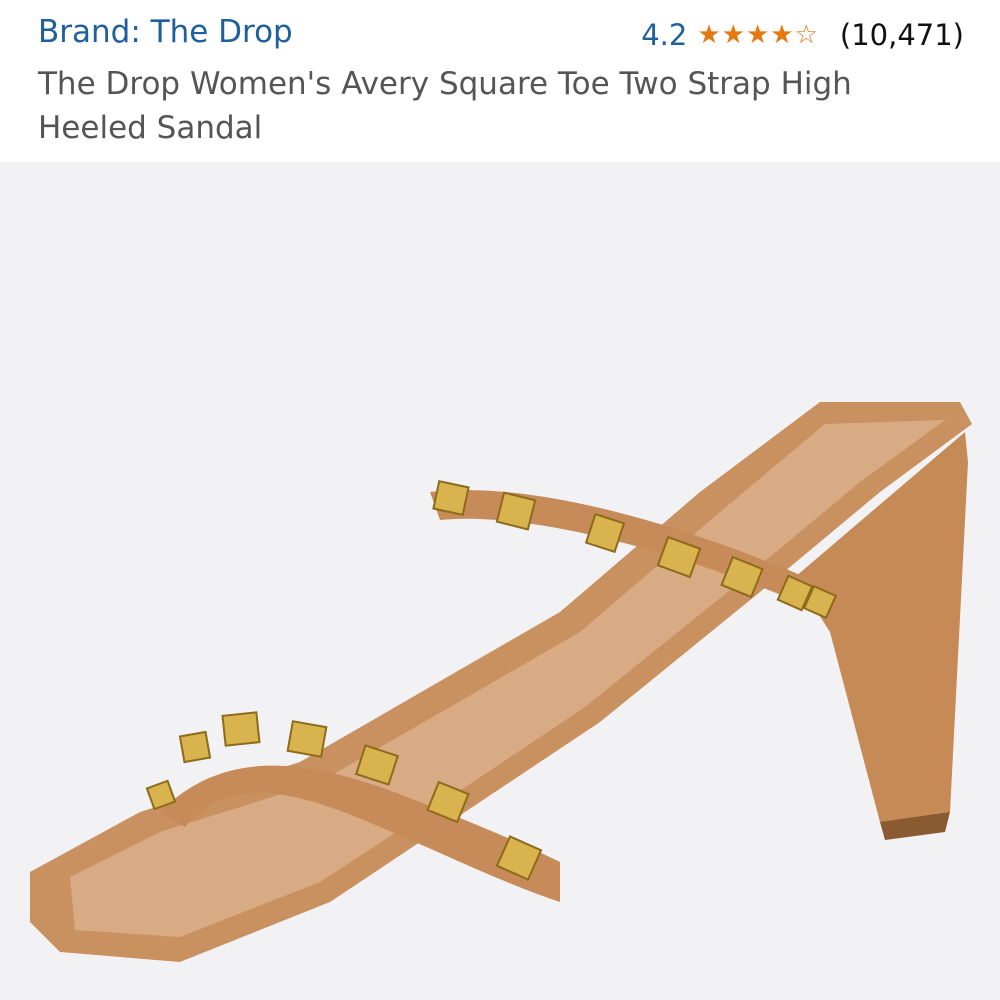 The height and width of the screenshot is (1000, 1000). Describe the element at coordinates (806, 35) in the screenshot. I see `star-empty-icon: ☆` at that location.